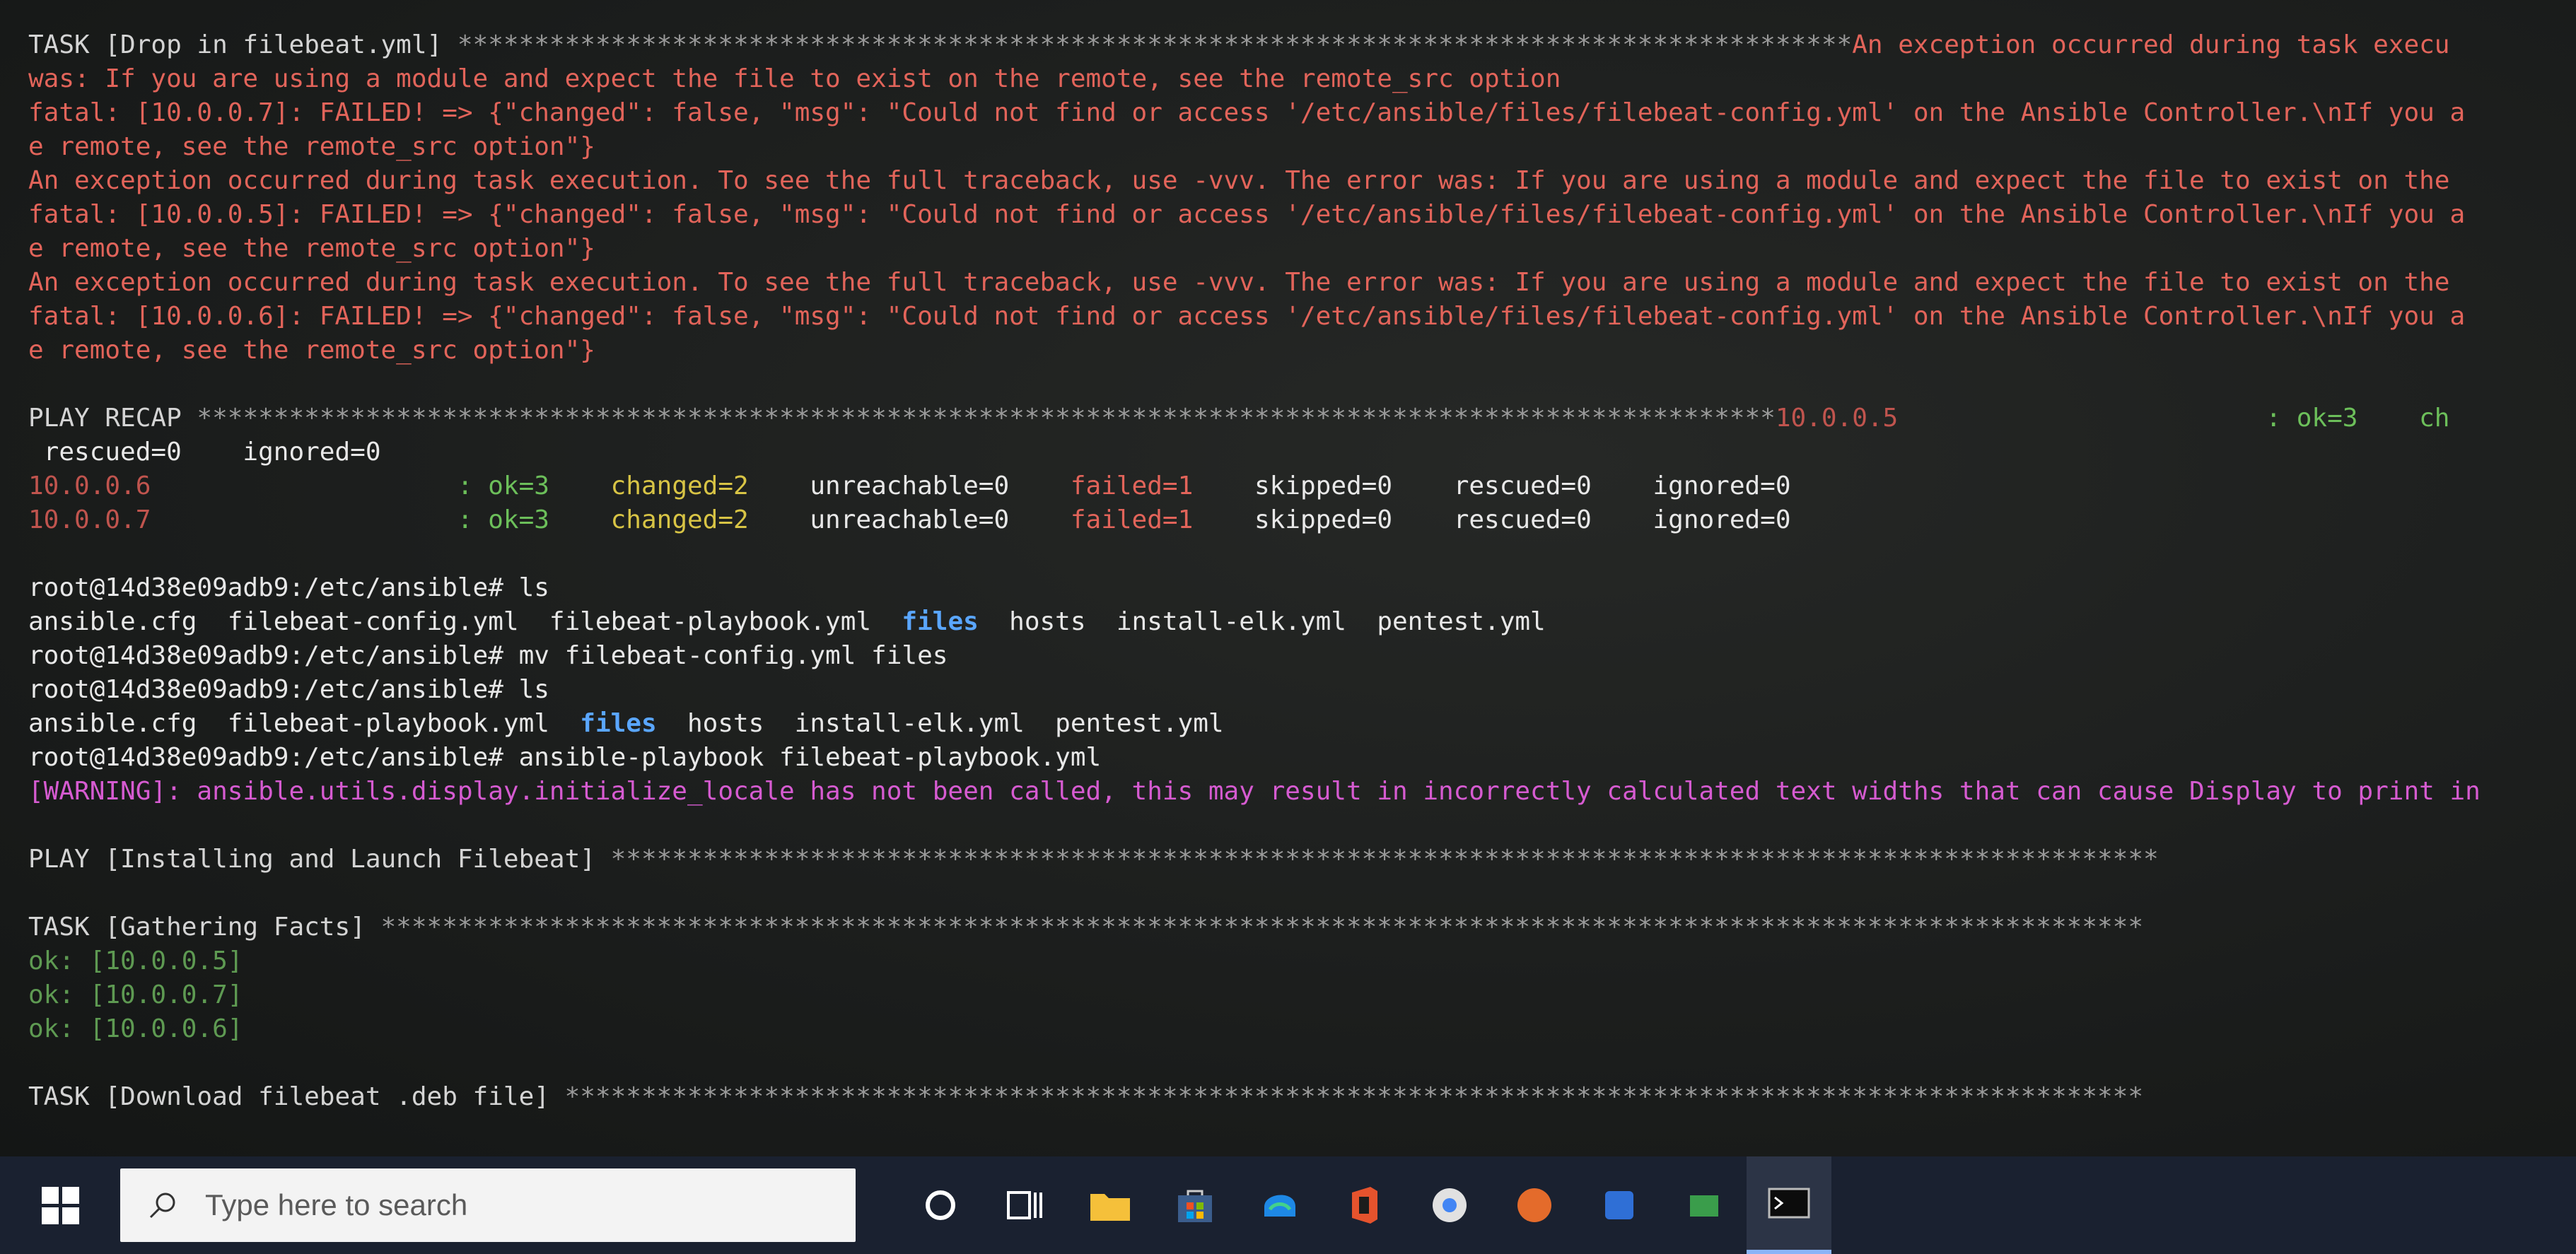 The height and width of the screenshot is (1254, 2576). Describe the element at coordinates (319, 859) in the screenshot. I see `terminal-text: PLAY [Installing and Launch Filebeat]` at that location.